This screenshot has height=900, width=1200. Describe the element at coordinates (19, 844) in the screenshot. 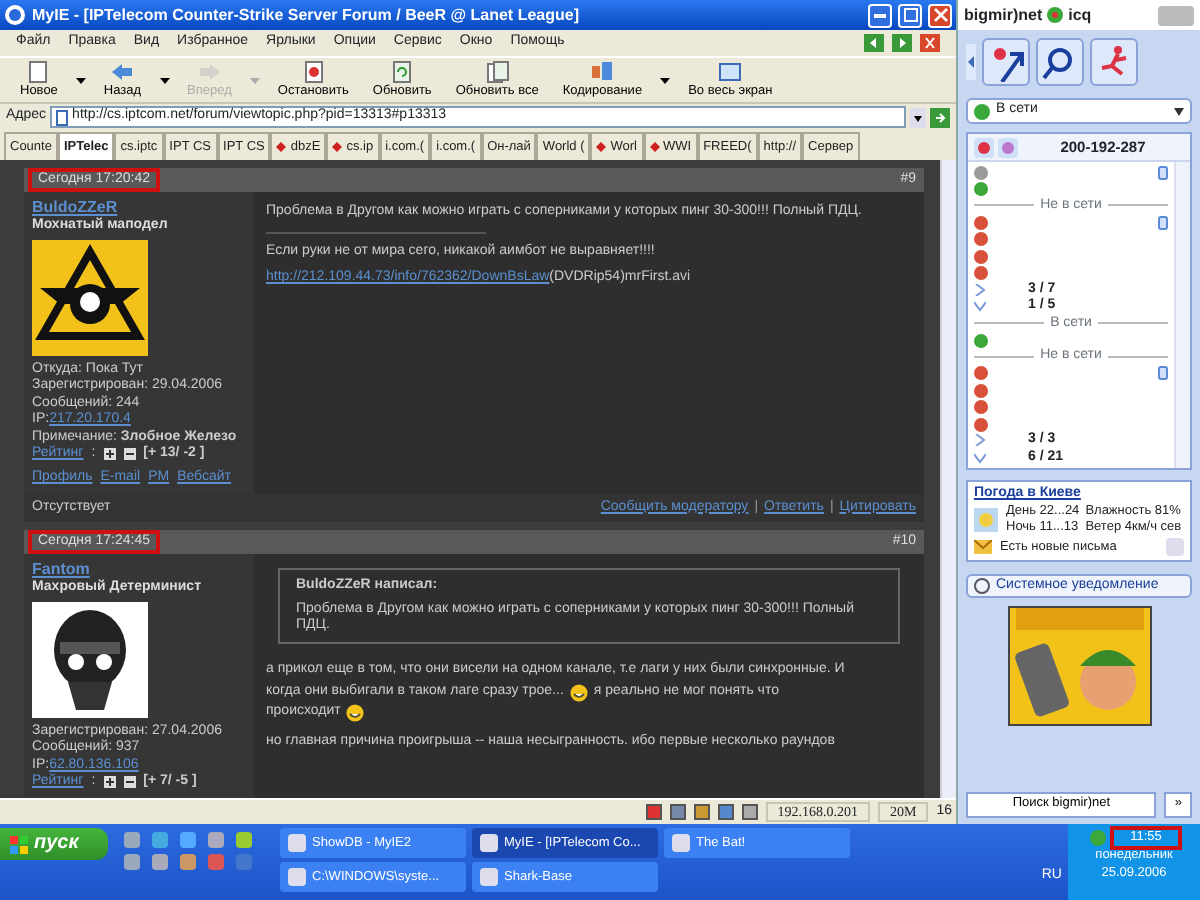

I see `windows-logo-icon` at that location.